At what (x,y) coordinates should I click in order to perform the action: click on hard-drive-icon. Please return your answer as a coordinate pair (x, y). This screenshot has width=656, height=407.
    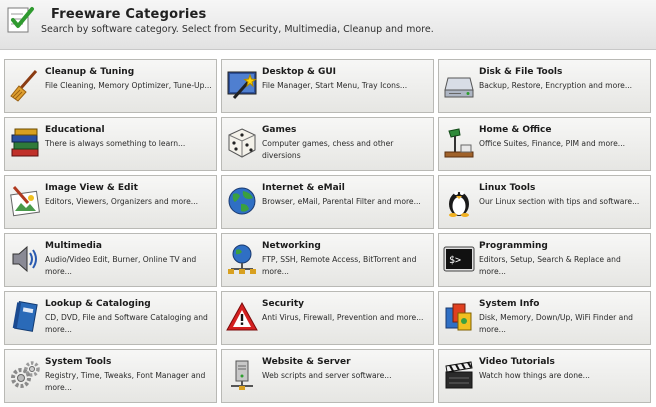
    Looking at the image, I should click on (459, 87).